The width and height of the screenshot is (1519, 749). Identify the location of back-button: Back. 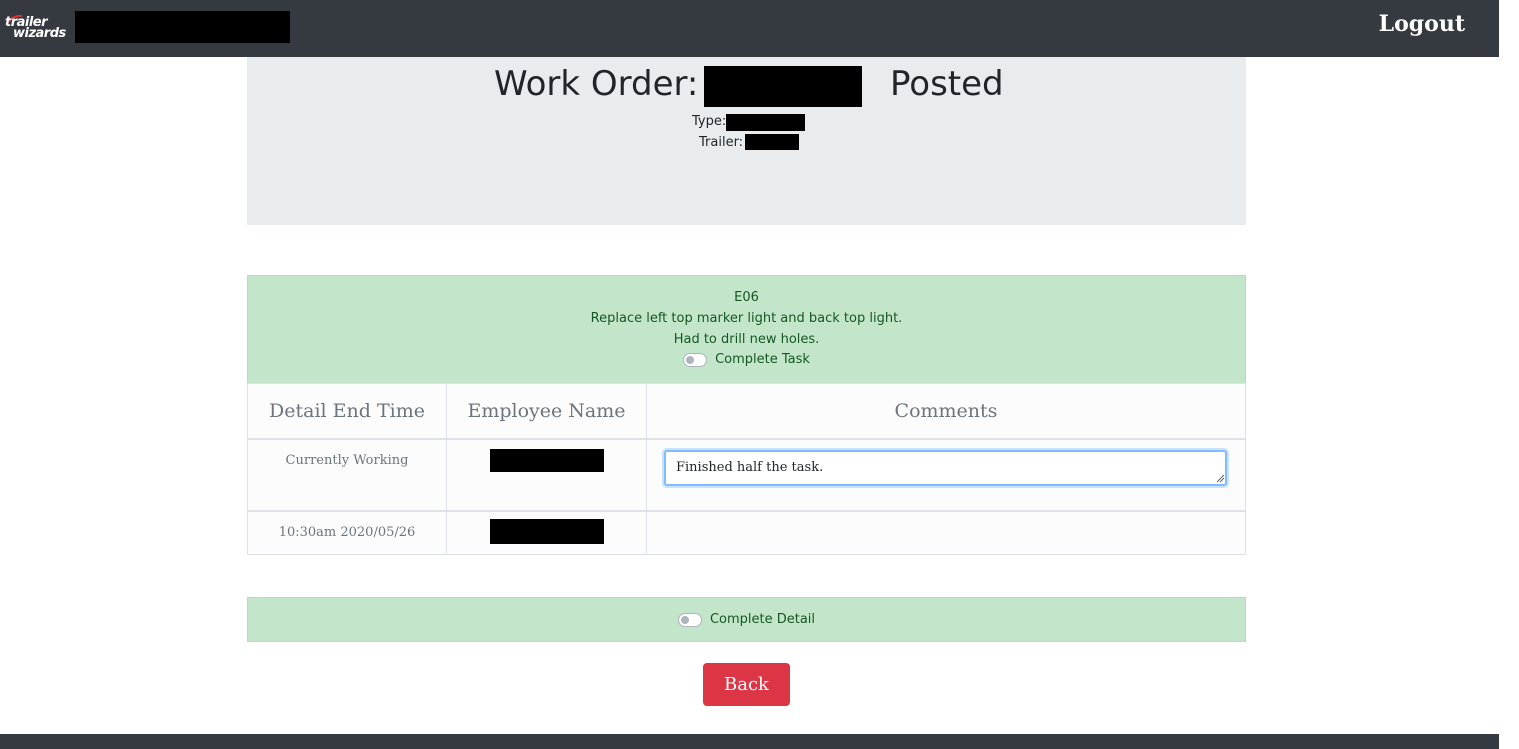
(746, 684).